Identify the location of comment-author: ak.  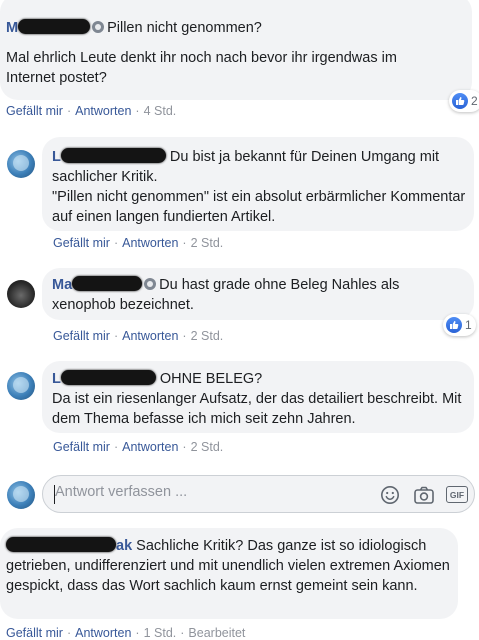
(69, 545).